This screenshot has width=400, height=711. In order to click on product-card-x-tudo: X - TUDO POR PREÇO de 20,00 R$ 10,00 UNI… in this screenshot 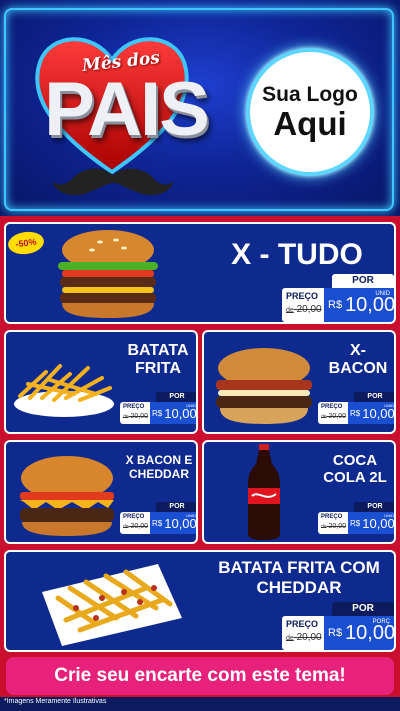, I will do `click(200, 273)`.